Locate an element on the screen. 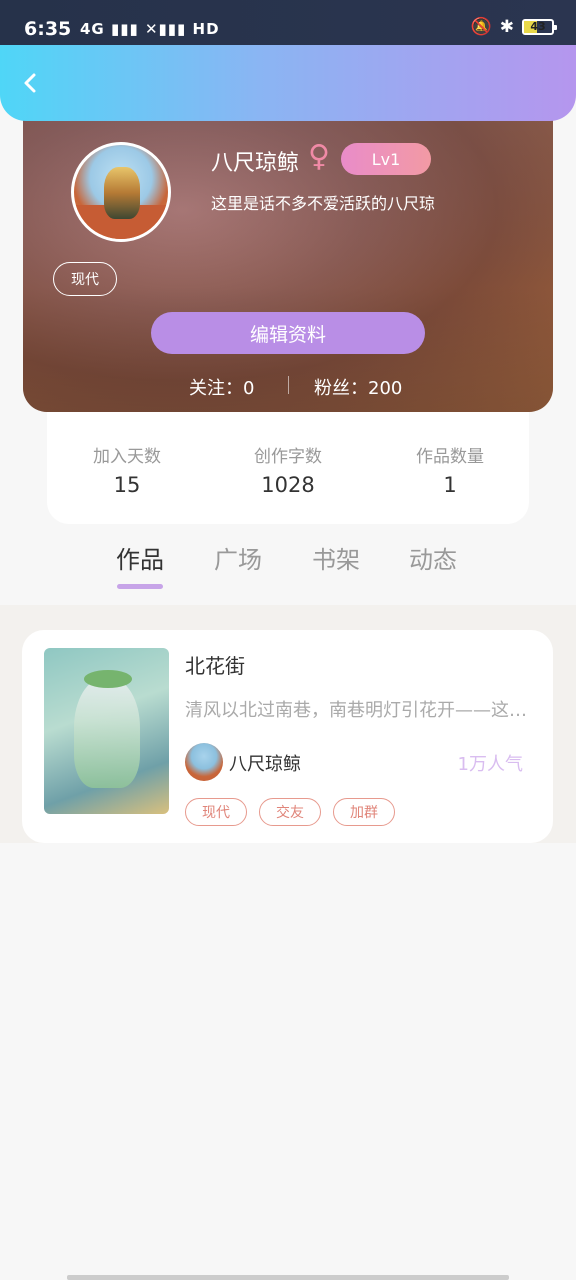  popularity-count: 1万人气 is located at coordinates (490, 764).